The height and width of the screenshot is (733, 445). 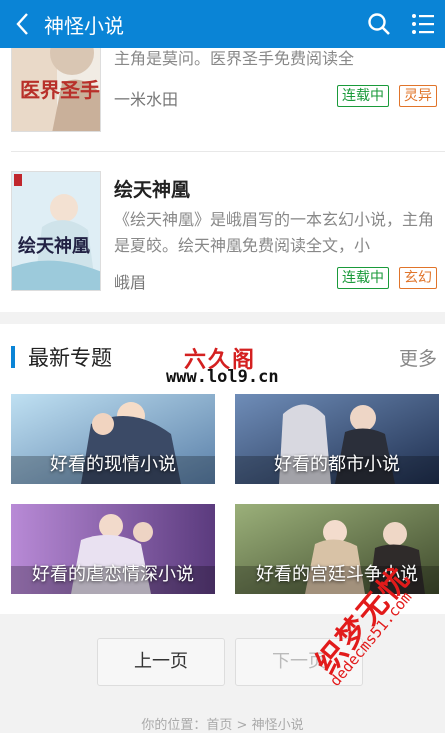 I want to click on page-title: 神怪小说, so click(x=84, y=25).